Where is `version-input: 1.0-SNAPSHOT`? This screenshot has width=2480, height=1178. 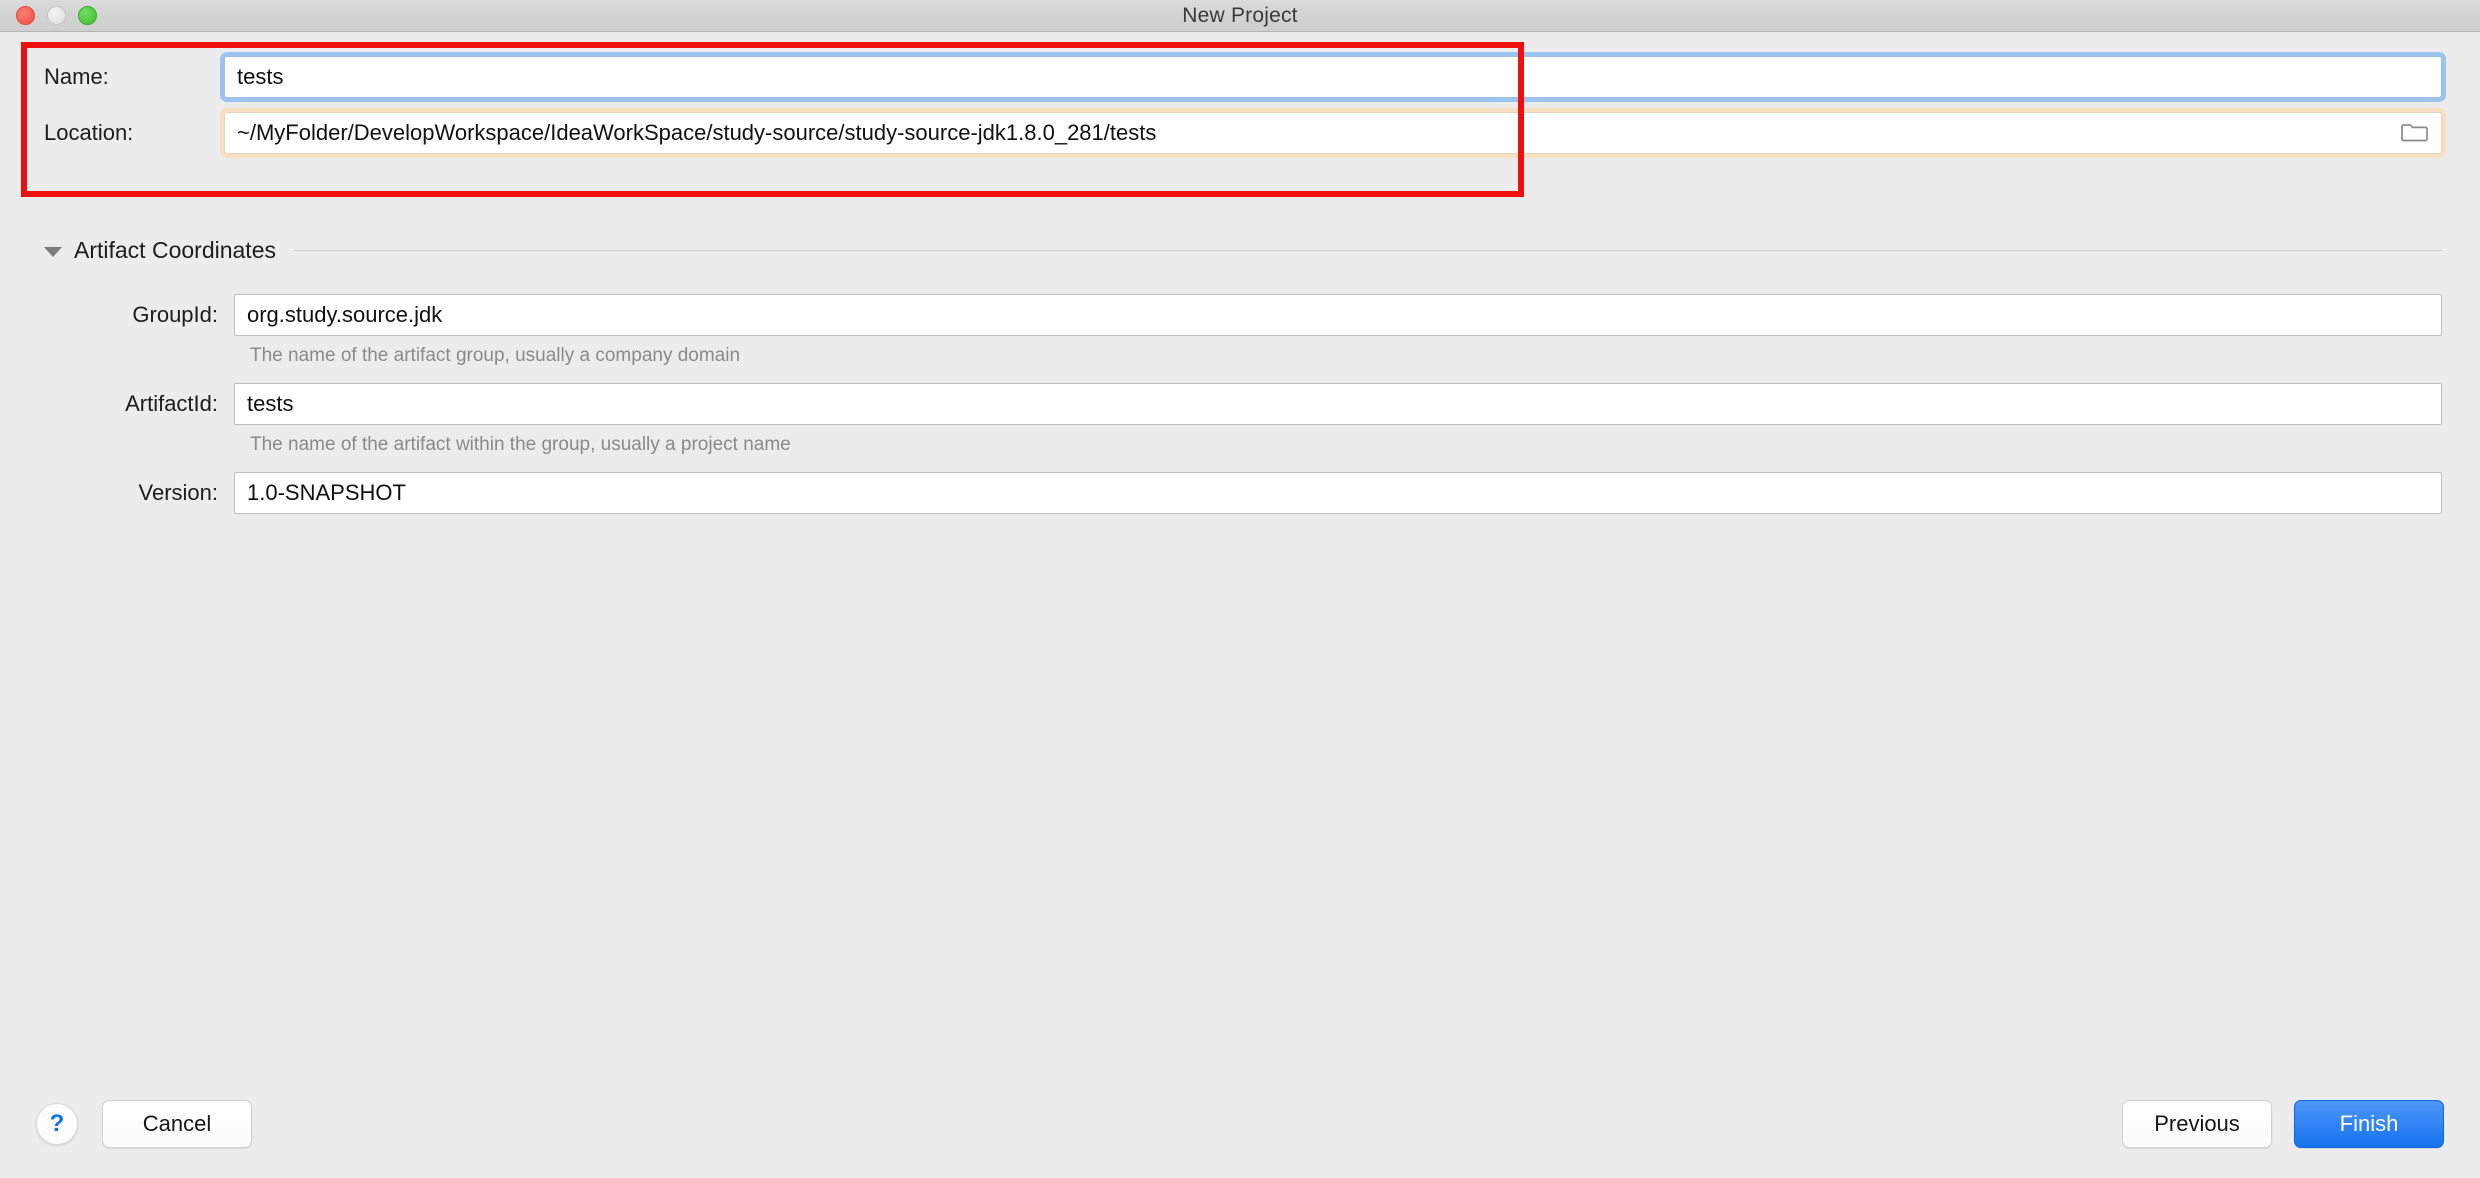
version-input: 1.0-SNAPSHOT is located at coordinates (1338, 493).